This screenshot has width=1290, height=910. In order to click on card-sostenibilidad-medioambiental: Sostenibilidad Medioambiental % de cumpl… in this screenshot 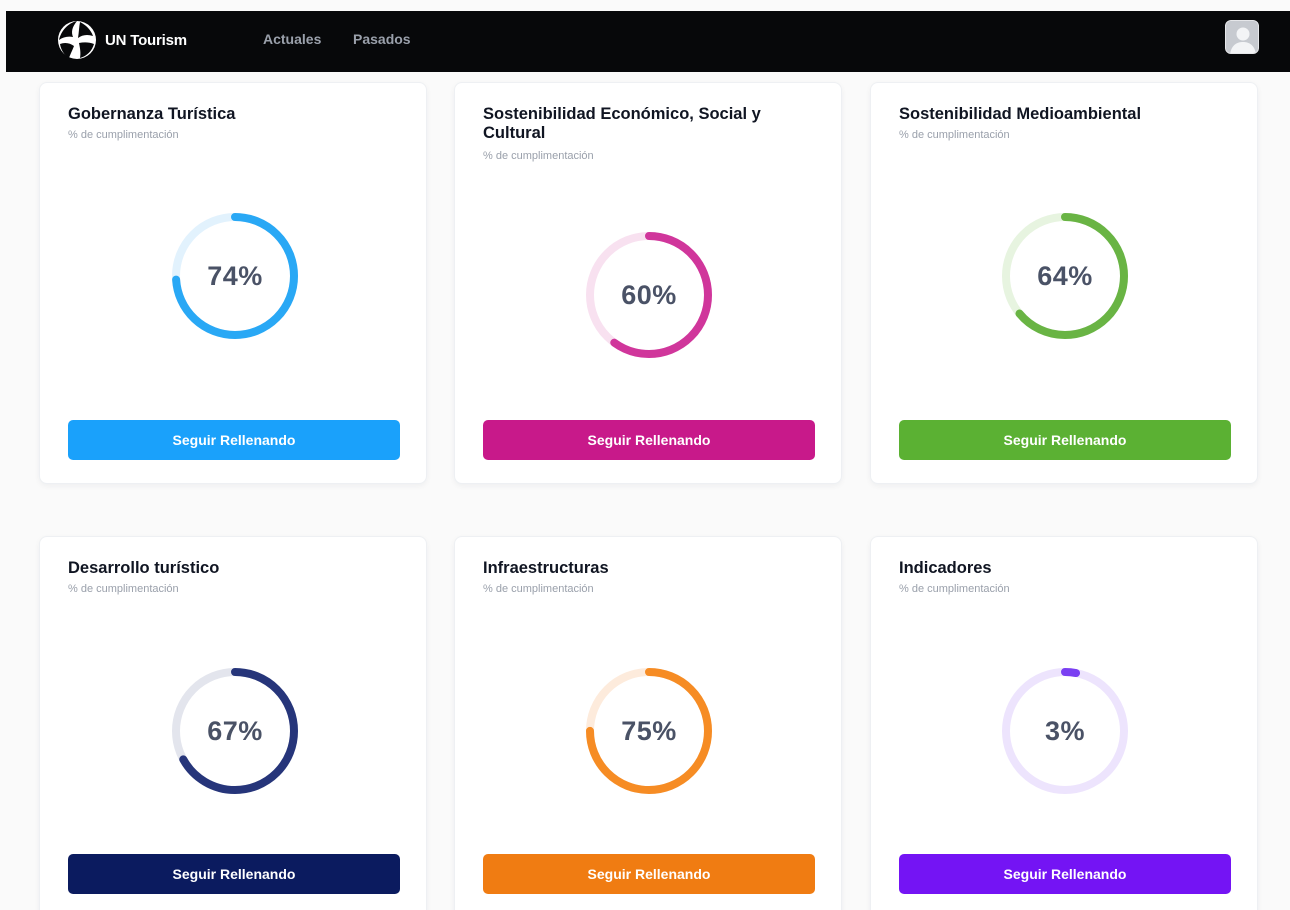, I will do `click(1064, 283)`.